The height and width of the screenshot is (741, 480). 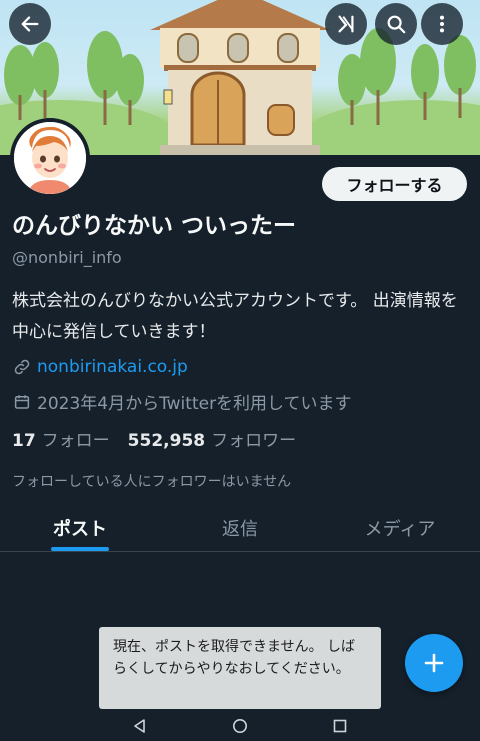 I want to click on follow-button: フォローする, so click(x=394, y=184).